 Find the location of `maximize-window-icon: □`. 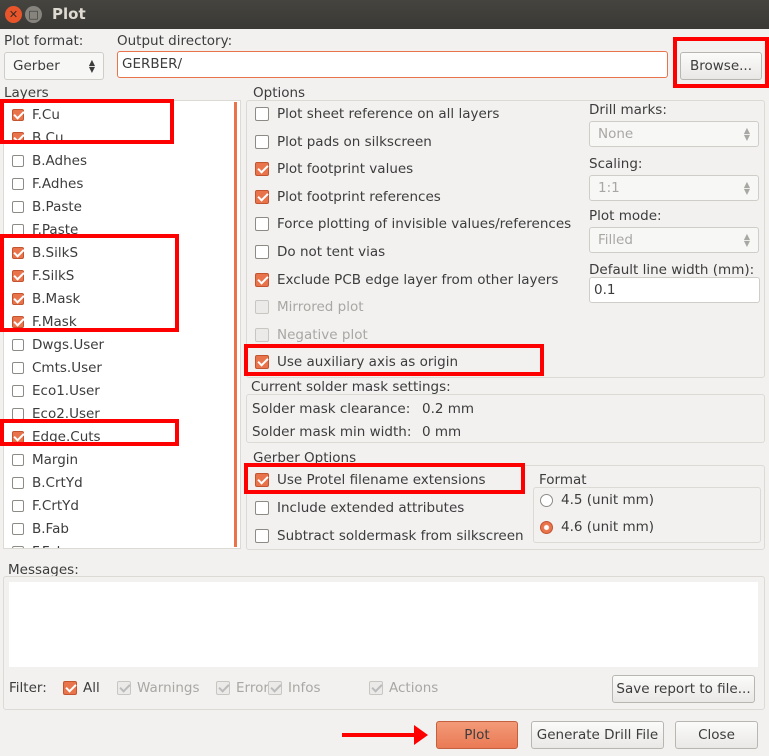

maximize-window-icon: □ is located at coordinates (33, 14).